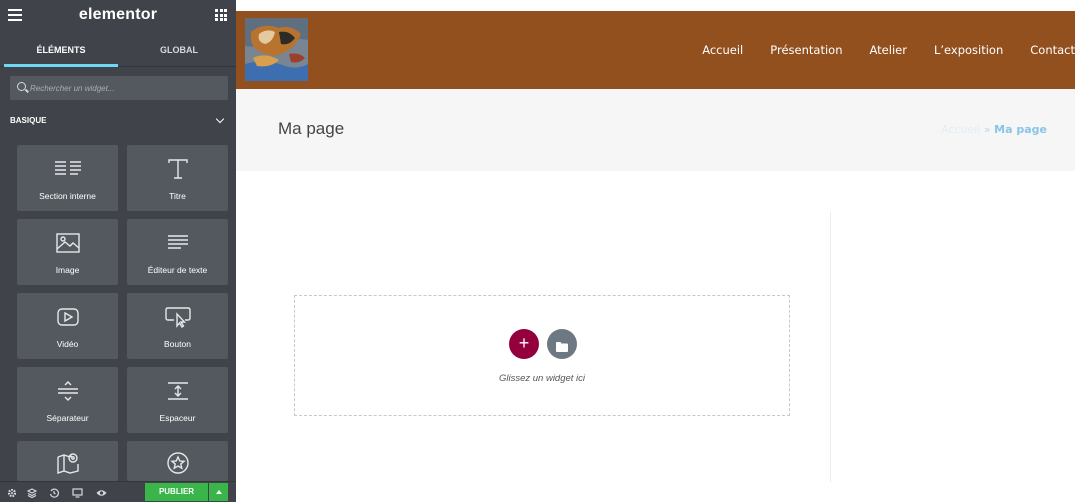 This screenshot has height=502, width=1075. I want to click on panel-footer: PUBLIER, so click(118, 491).